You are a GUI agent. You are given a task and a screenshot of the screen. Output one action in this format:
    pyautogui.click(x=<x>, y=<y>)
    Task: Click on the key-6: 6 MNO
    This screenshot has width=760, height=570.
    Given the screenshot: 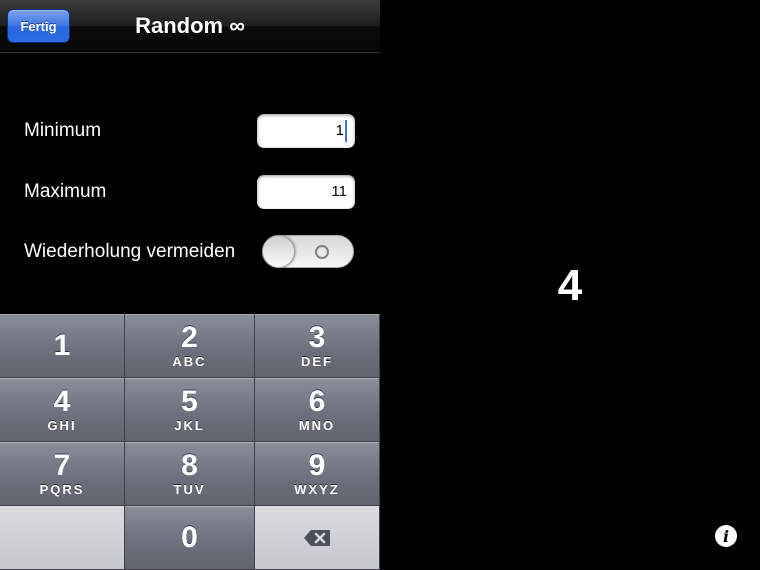 What is the action you would take?
    pyautogui.click(x=317, y=410)
    